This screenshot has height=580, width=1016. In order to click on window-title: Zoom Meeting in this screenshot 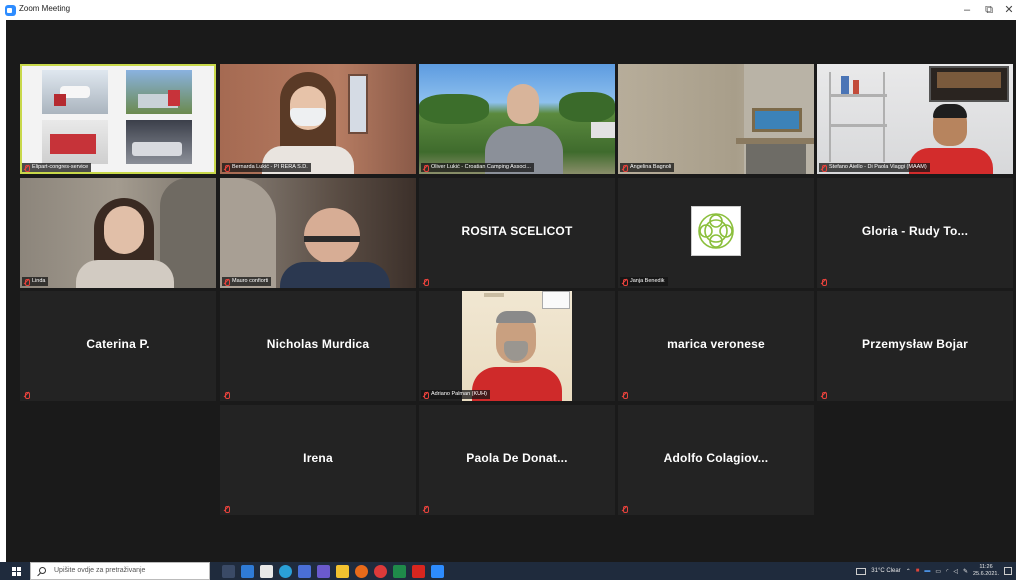, I will do `click(45, 8)`.